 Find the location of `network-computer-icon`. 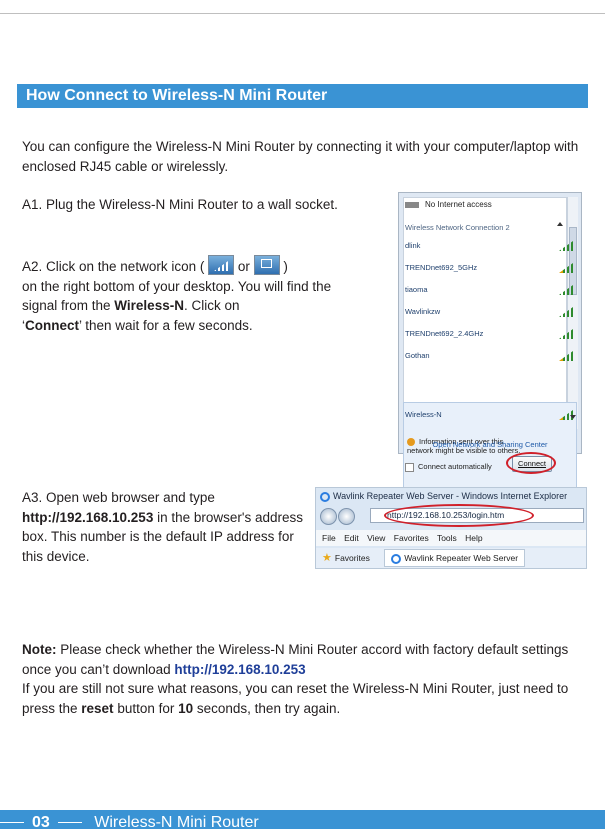

network-computer-icon is located at coordinates (266, 265).